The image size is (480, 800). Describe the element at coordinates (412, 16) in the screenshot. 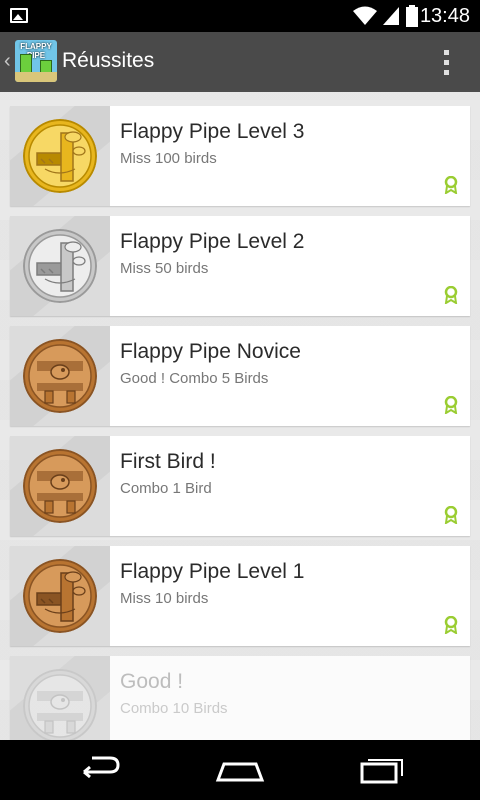

I see `battery-icon` at that location.